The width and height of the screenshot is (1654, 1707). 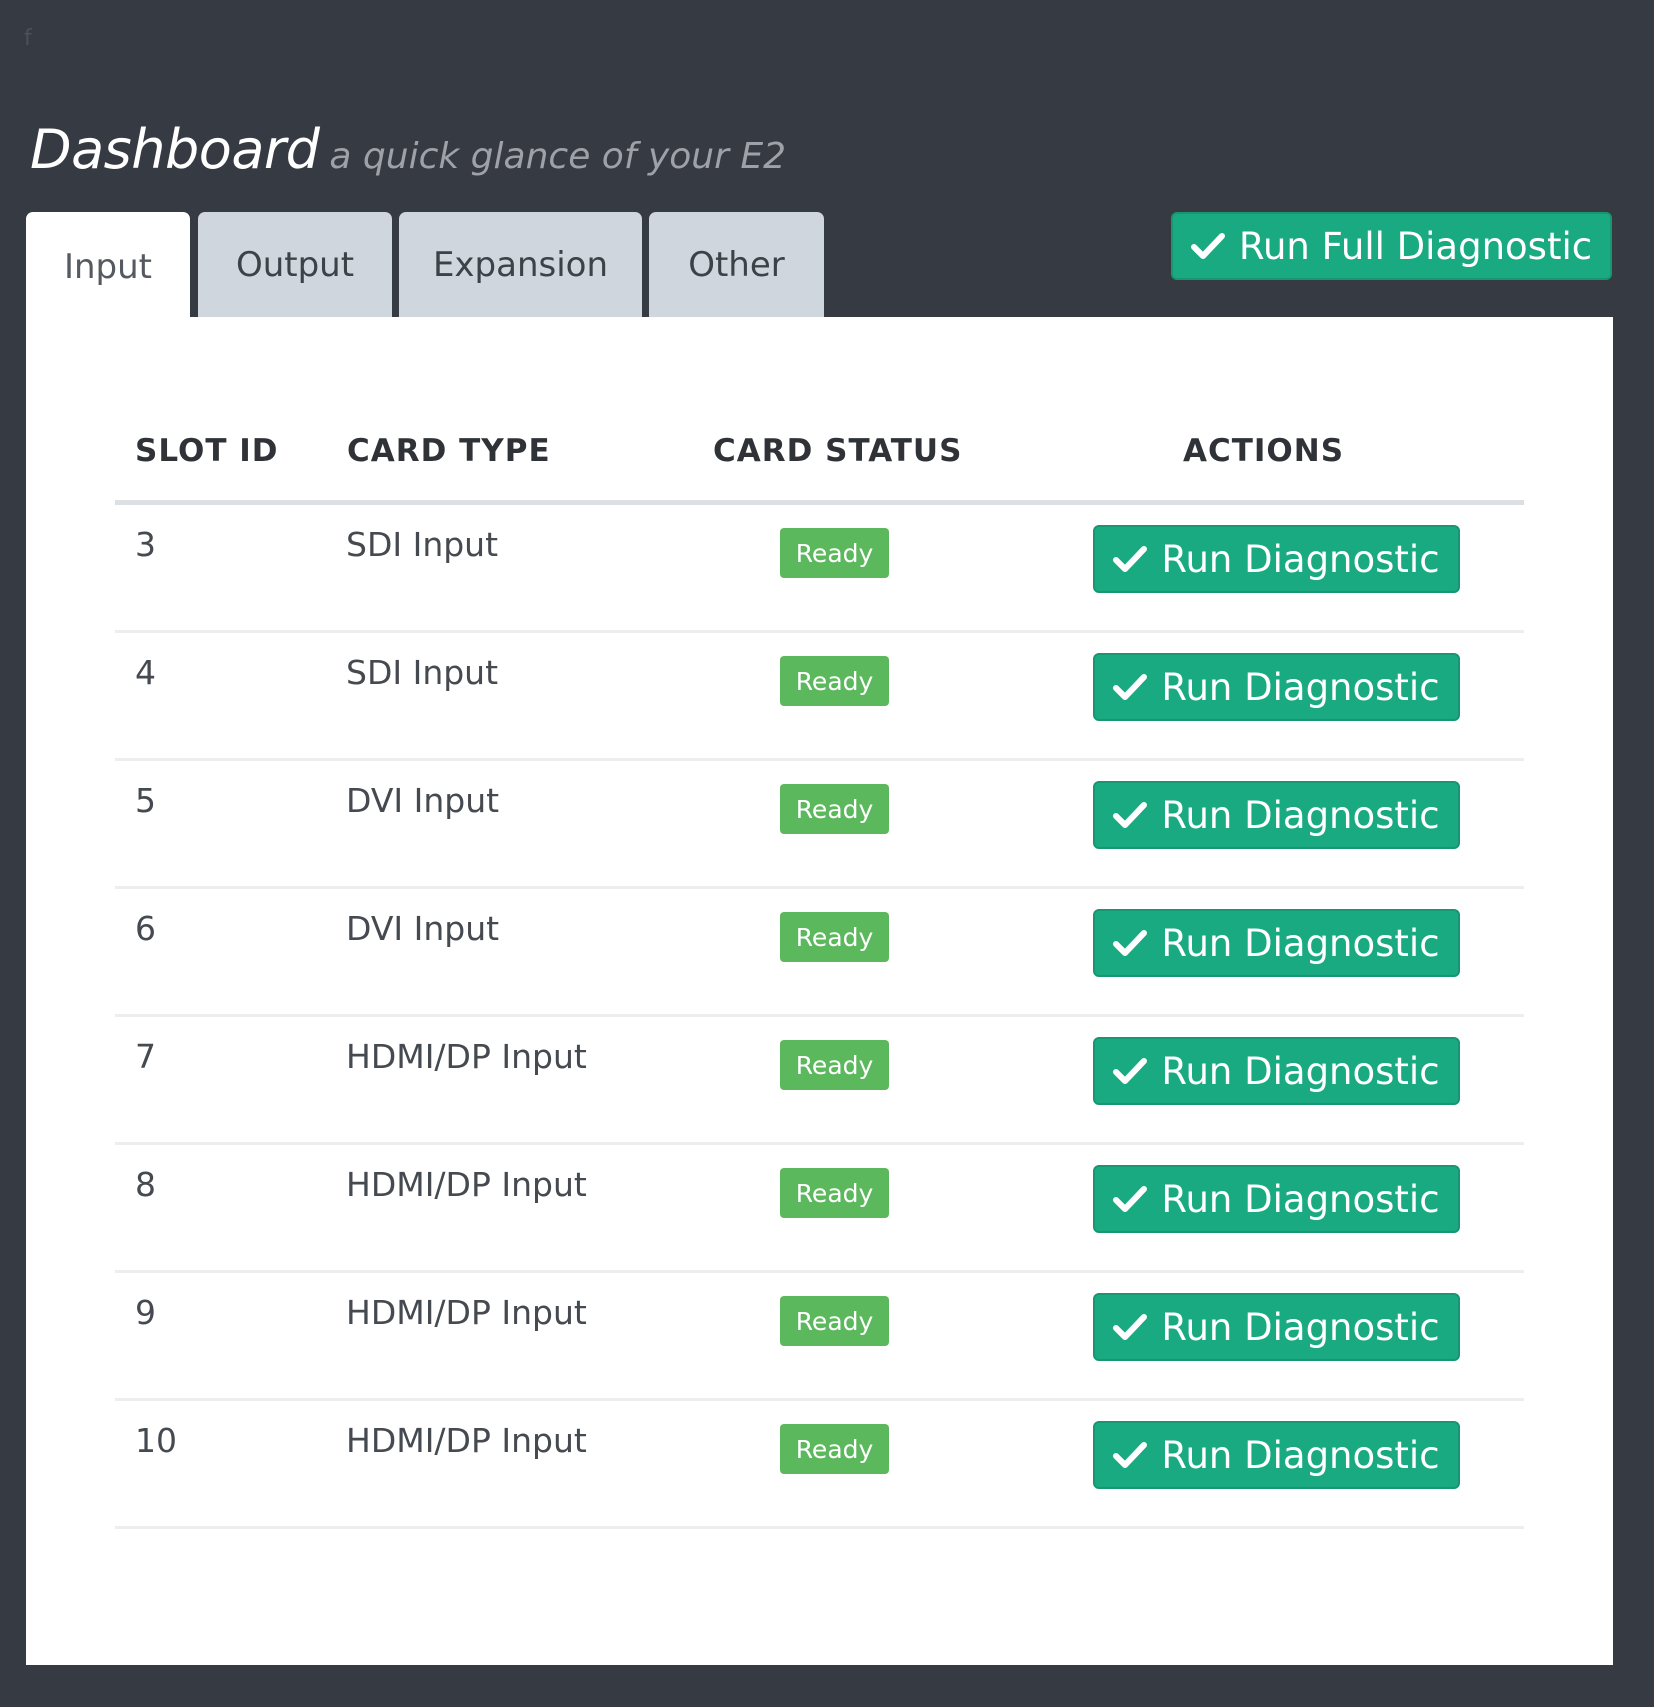 What do you see at coordinates (145, 1312) in the screenshot?
I see `slot-id-cell: 9` at bounding box center [145, 1312].